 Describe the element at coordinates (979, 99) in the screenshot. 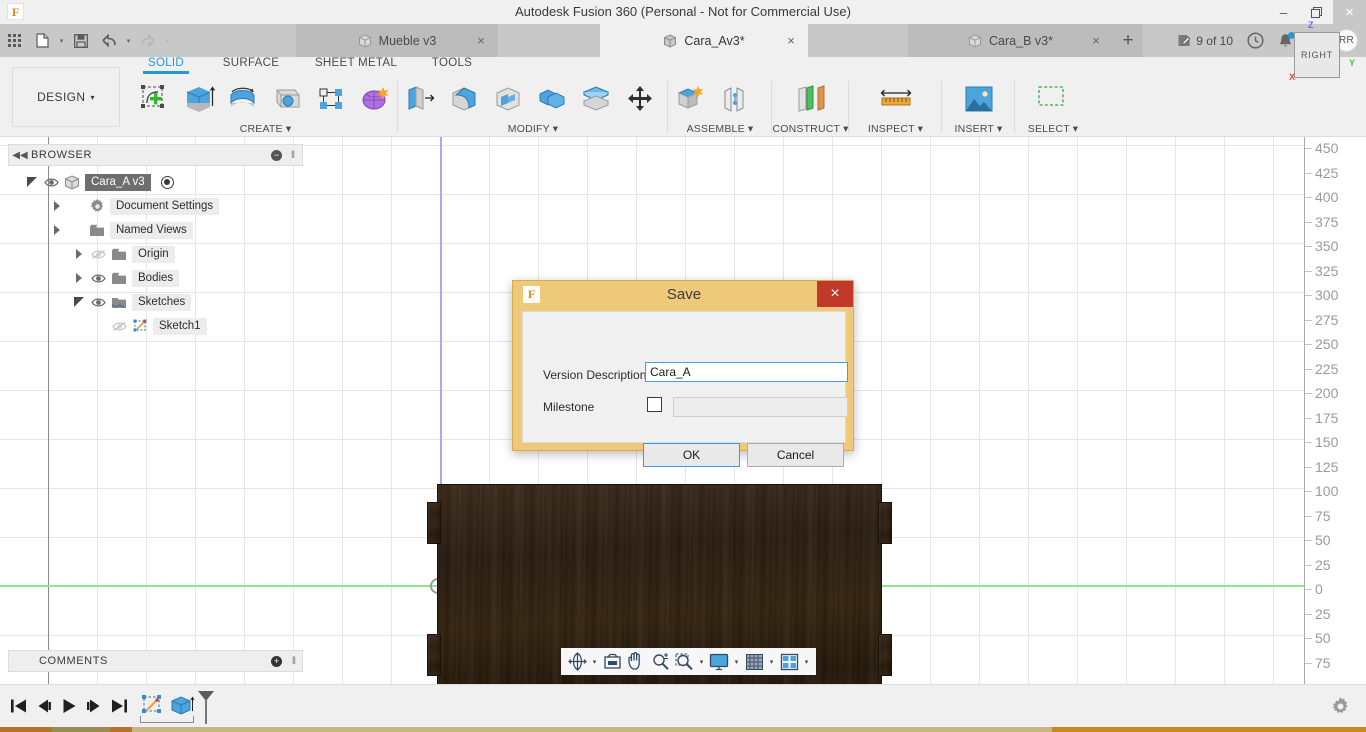

I see `insert-image-icon` at that location.